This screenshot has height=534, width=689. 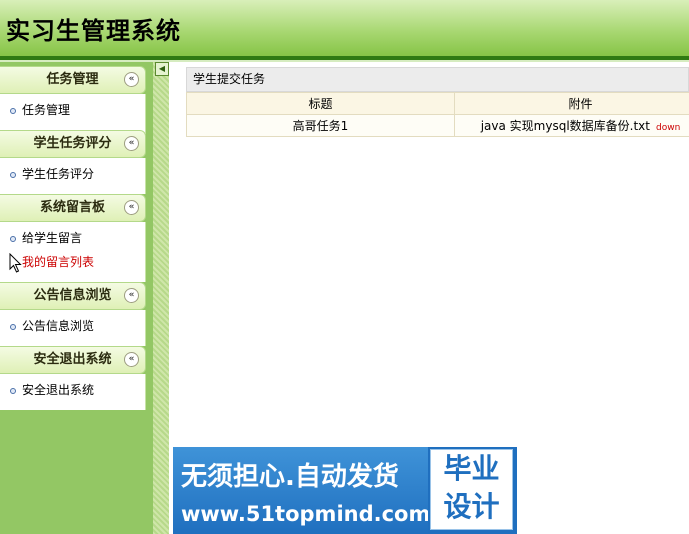 I want to click on submissions-table: 标题 附件 高哥任务1 java 实现mysql数据库备份.txt down, so click(x=437, y=114).